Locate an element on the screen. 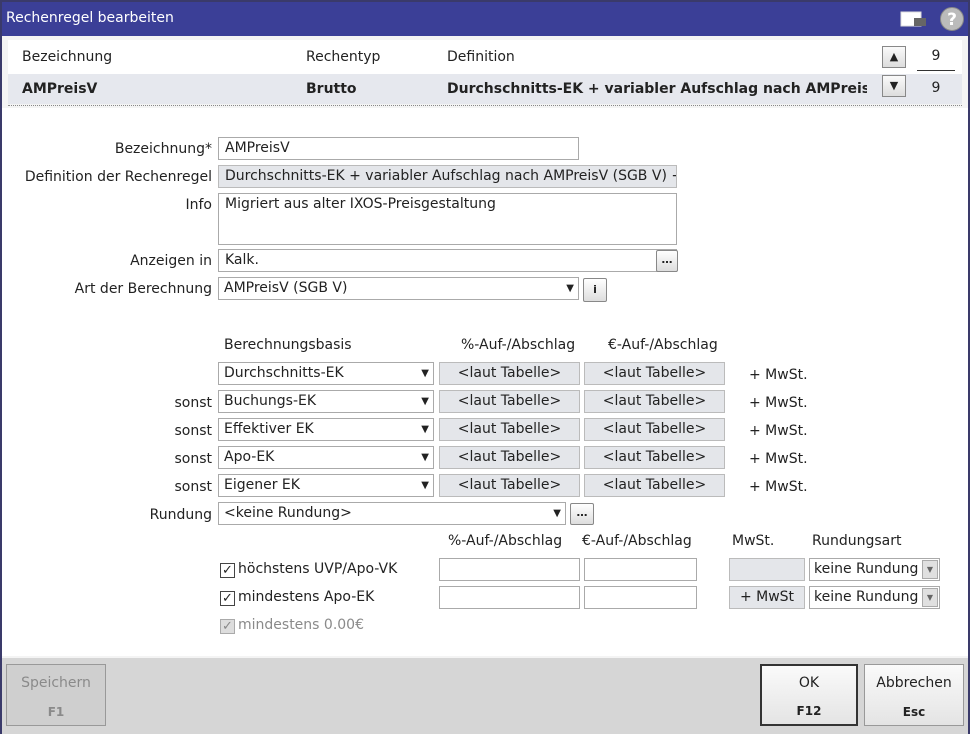 This screenshot has width=970, height=734. window-mode-icon is located at coordinates (914, 21).